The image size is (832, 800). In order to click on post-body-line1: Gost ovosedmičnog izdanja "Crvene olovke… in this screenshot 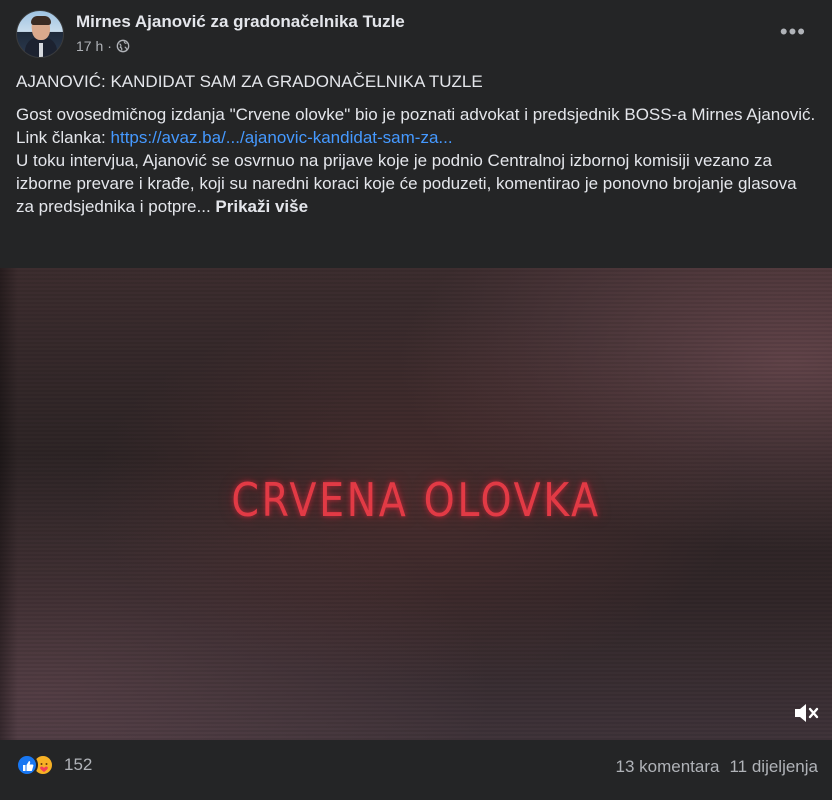, I will do `click(416, 114)`.